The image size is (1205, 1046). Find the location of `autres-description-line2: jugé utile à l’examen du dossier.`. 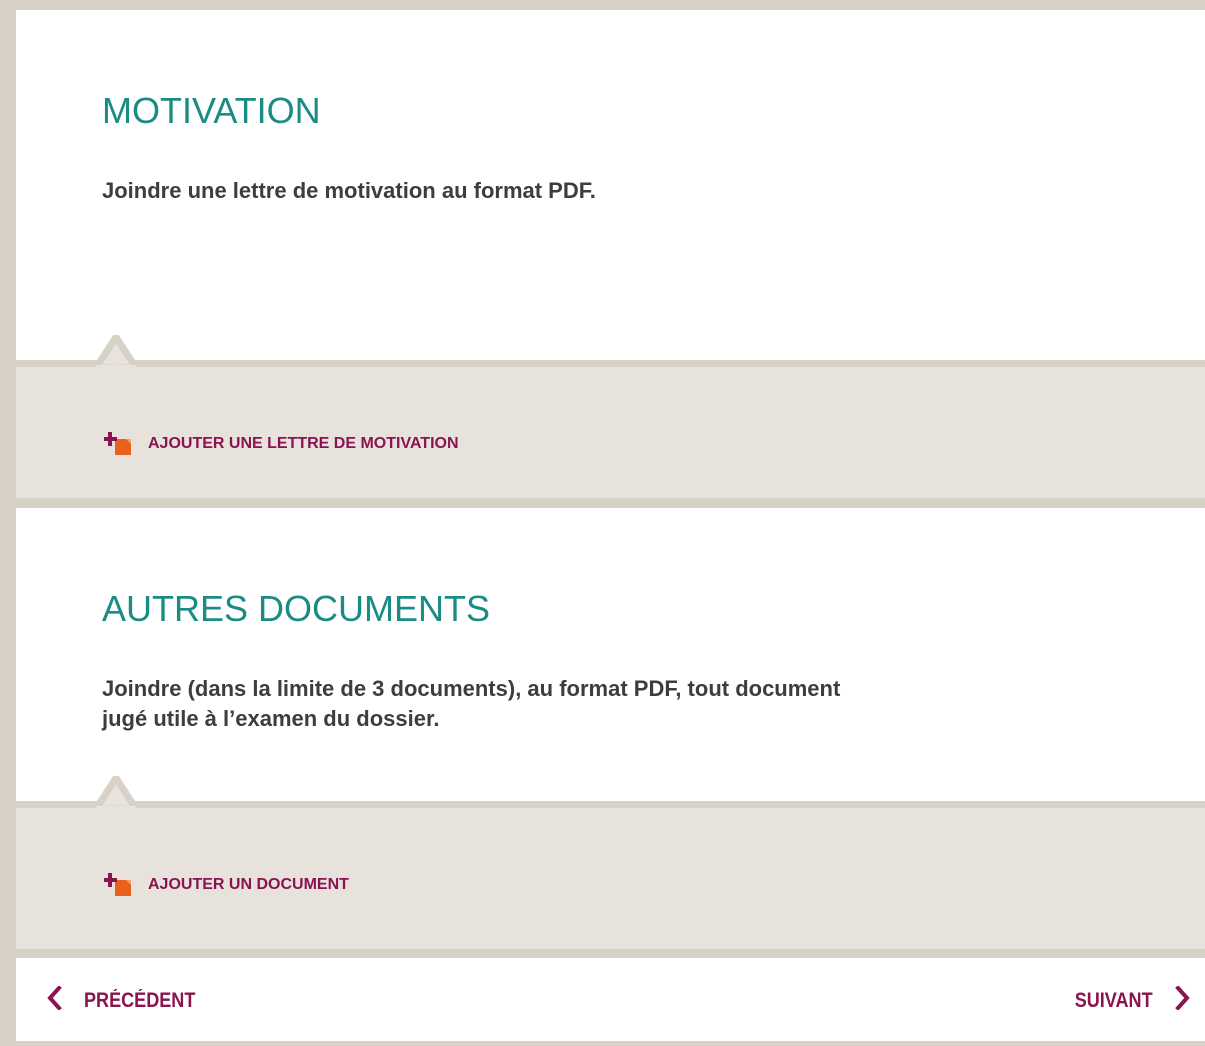

autres-description-line2: jugé utile à l’examen du dossier. is located at coordinates (271, 718).